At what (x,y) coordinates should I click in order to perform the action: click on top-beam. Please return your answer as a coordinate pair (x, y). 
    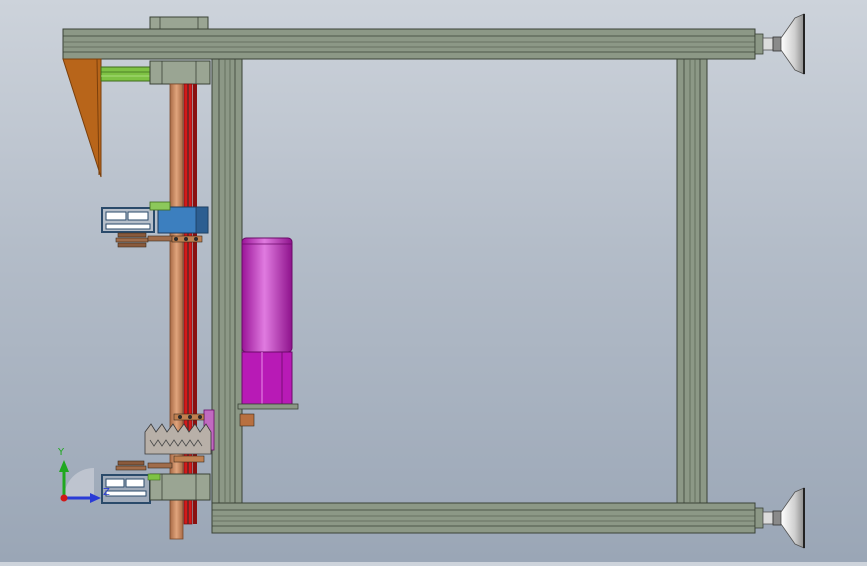
    Looking at the image, I should click on (409, 44).